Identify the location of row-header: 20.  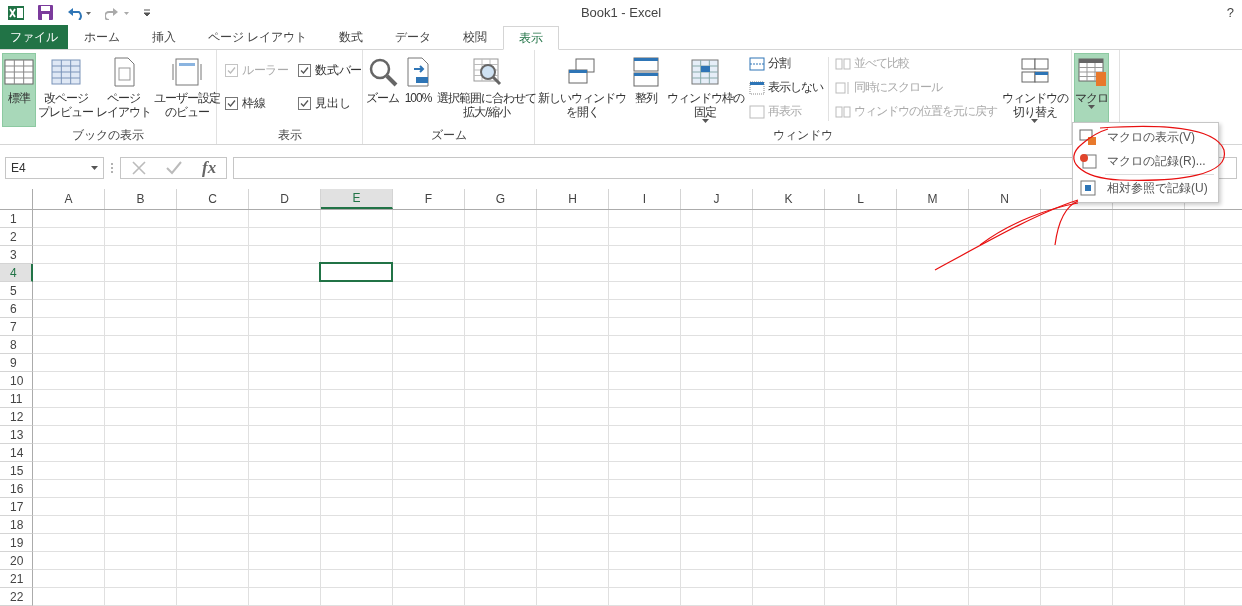
(16, 561).